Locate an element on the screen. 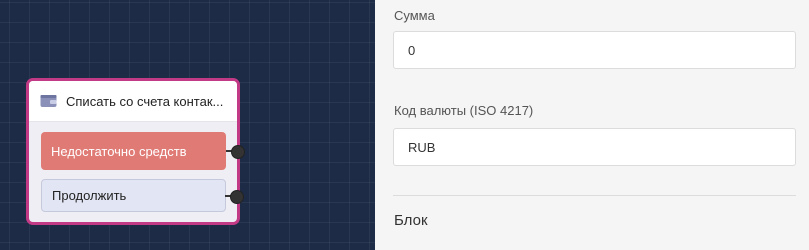 The height and width of the screenshot is (250, 809). currency-code-label: Код валюты (ISO 4217) is located at coordinates (464, 110).